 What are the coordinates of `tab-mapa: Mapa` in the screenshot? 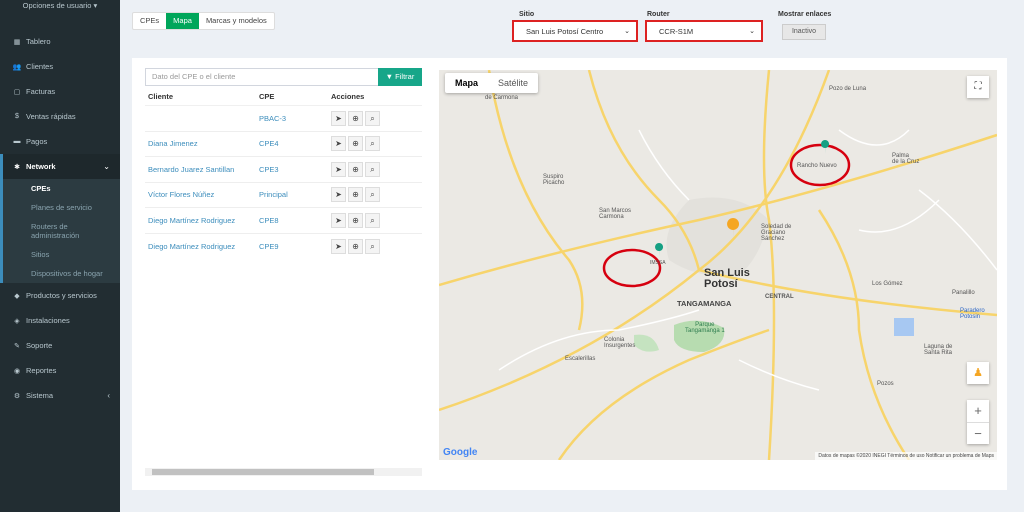 It's located at (182, 21).